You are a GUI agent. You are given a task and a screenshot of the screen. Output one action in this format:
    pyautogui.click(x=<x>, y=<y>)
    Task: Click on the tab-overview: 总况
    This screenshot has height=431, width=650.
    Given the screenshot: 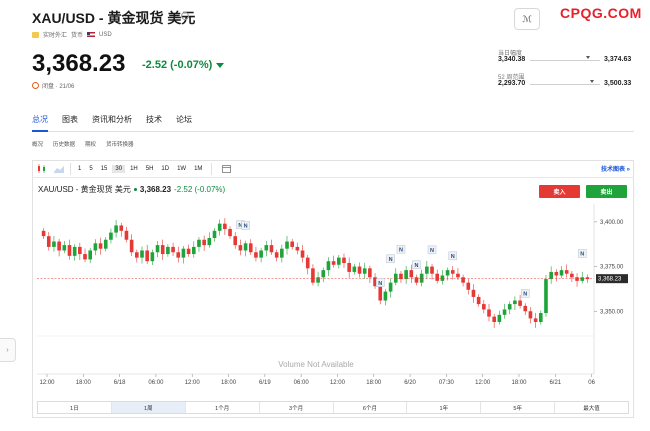 What is the action you would take?
    pyautogui.click(x=40, y=119)
    